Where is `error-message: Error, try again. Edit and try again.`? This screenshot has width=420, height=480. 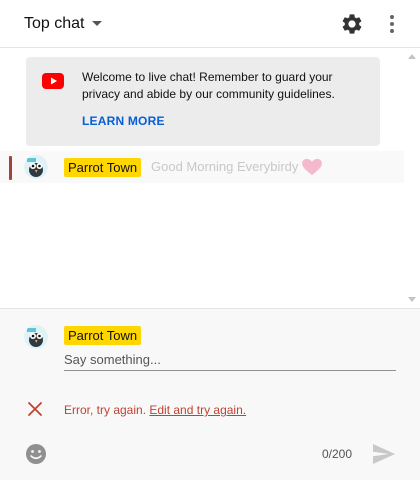 error-message: Error, try again. Edit and try again. is located at coordinates (155, 410).